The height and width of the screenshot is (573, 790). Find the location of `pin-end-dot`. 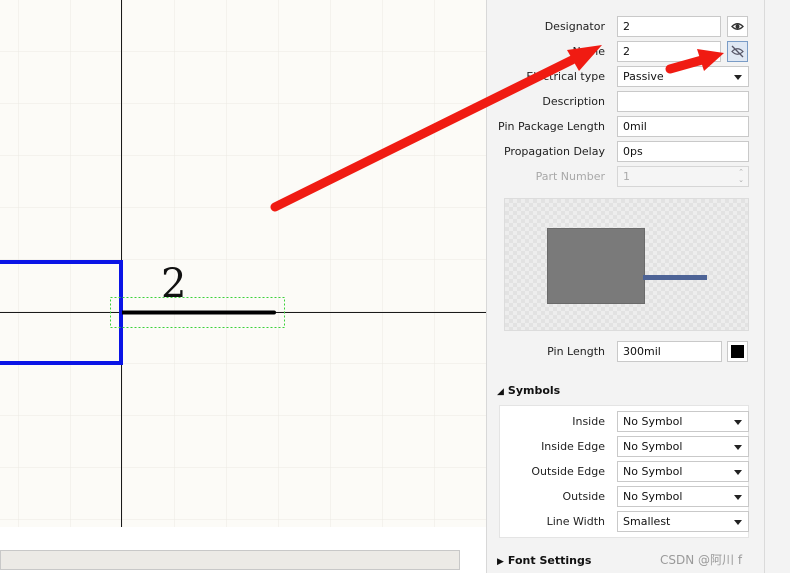

pin-end-dot is located at coordinates (274, 312).